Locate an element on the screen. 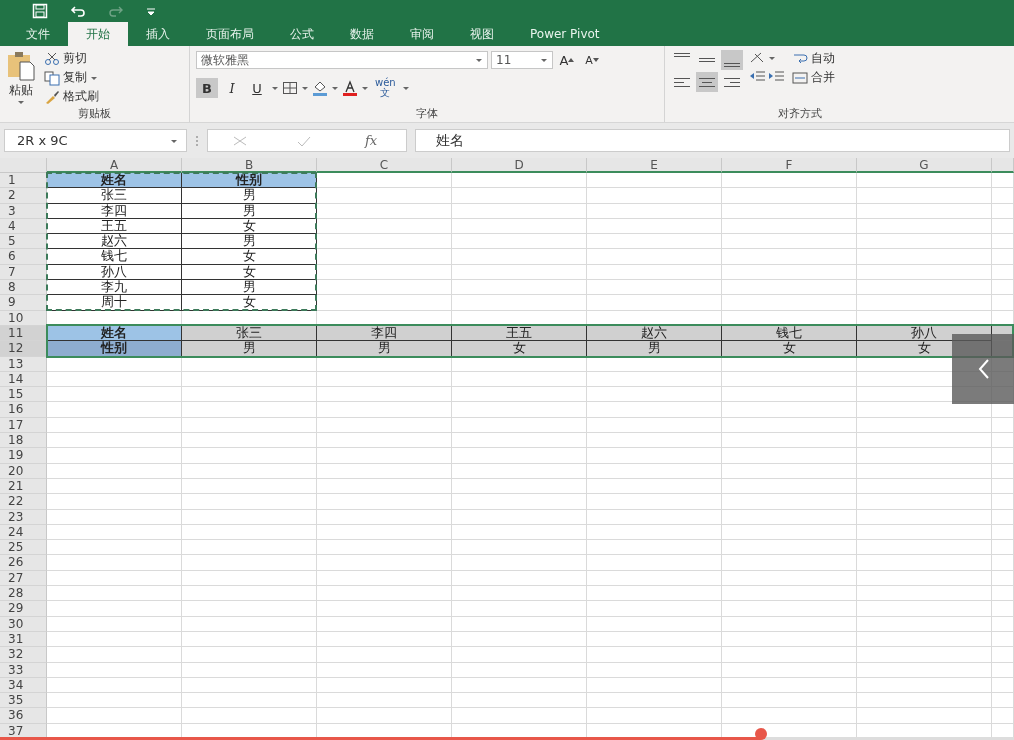 This screenshot has width=1014, height=740. undo-icon is located at coordinates (78, 11).